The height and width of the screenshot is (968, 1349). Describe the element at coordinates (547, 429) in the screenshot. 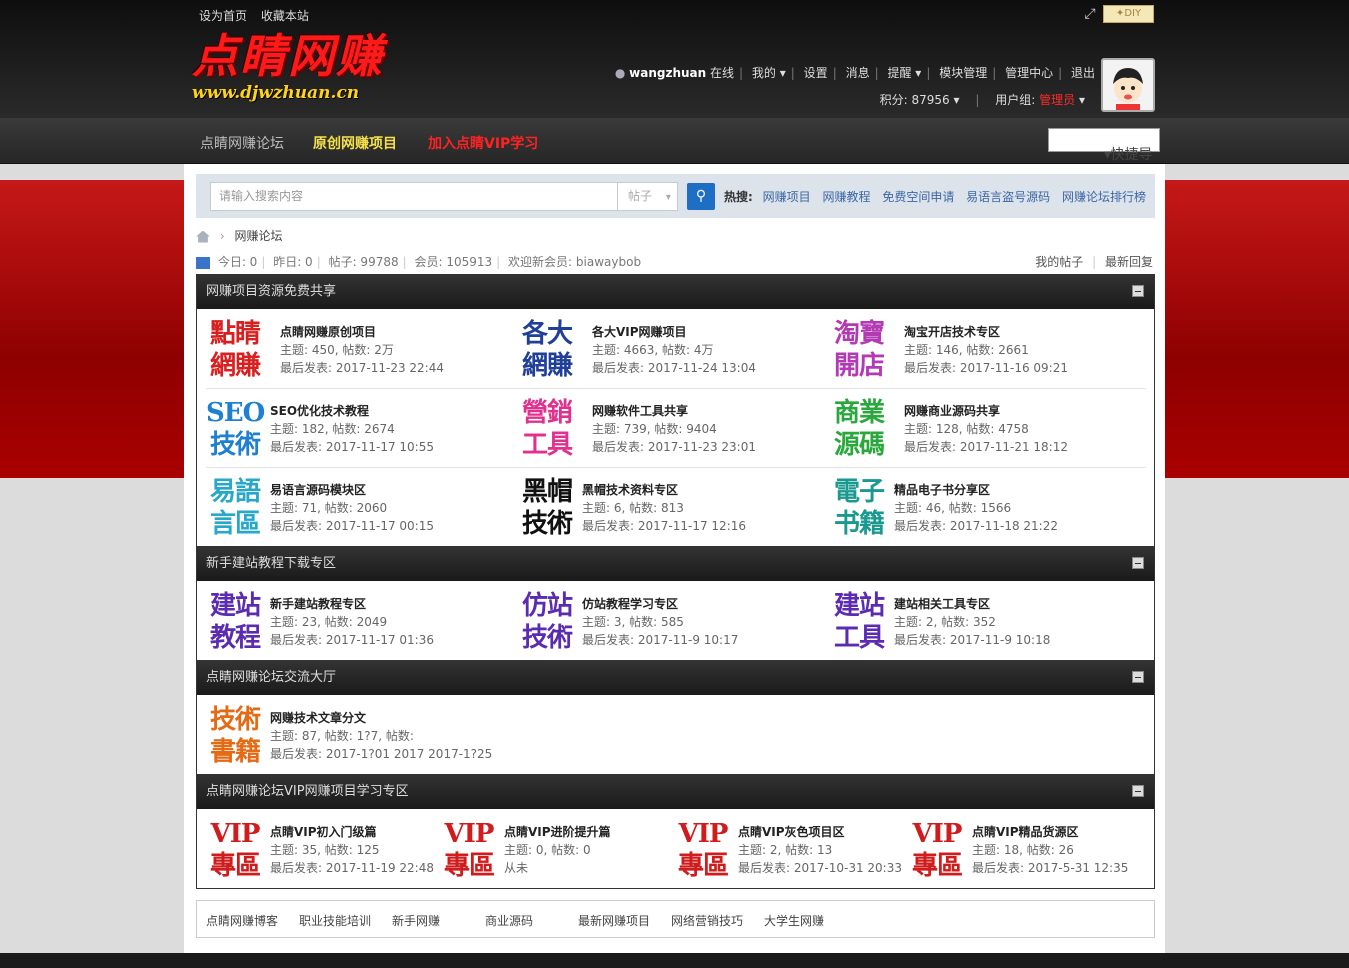

I see `forum-icon: 營銷 工具` at that location.